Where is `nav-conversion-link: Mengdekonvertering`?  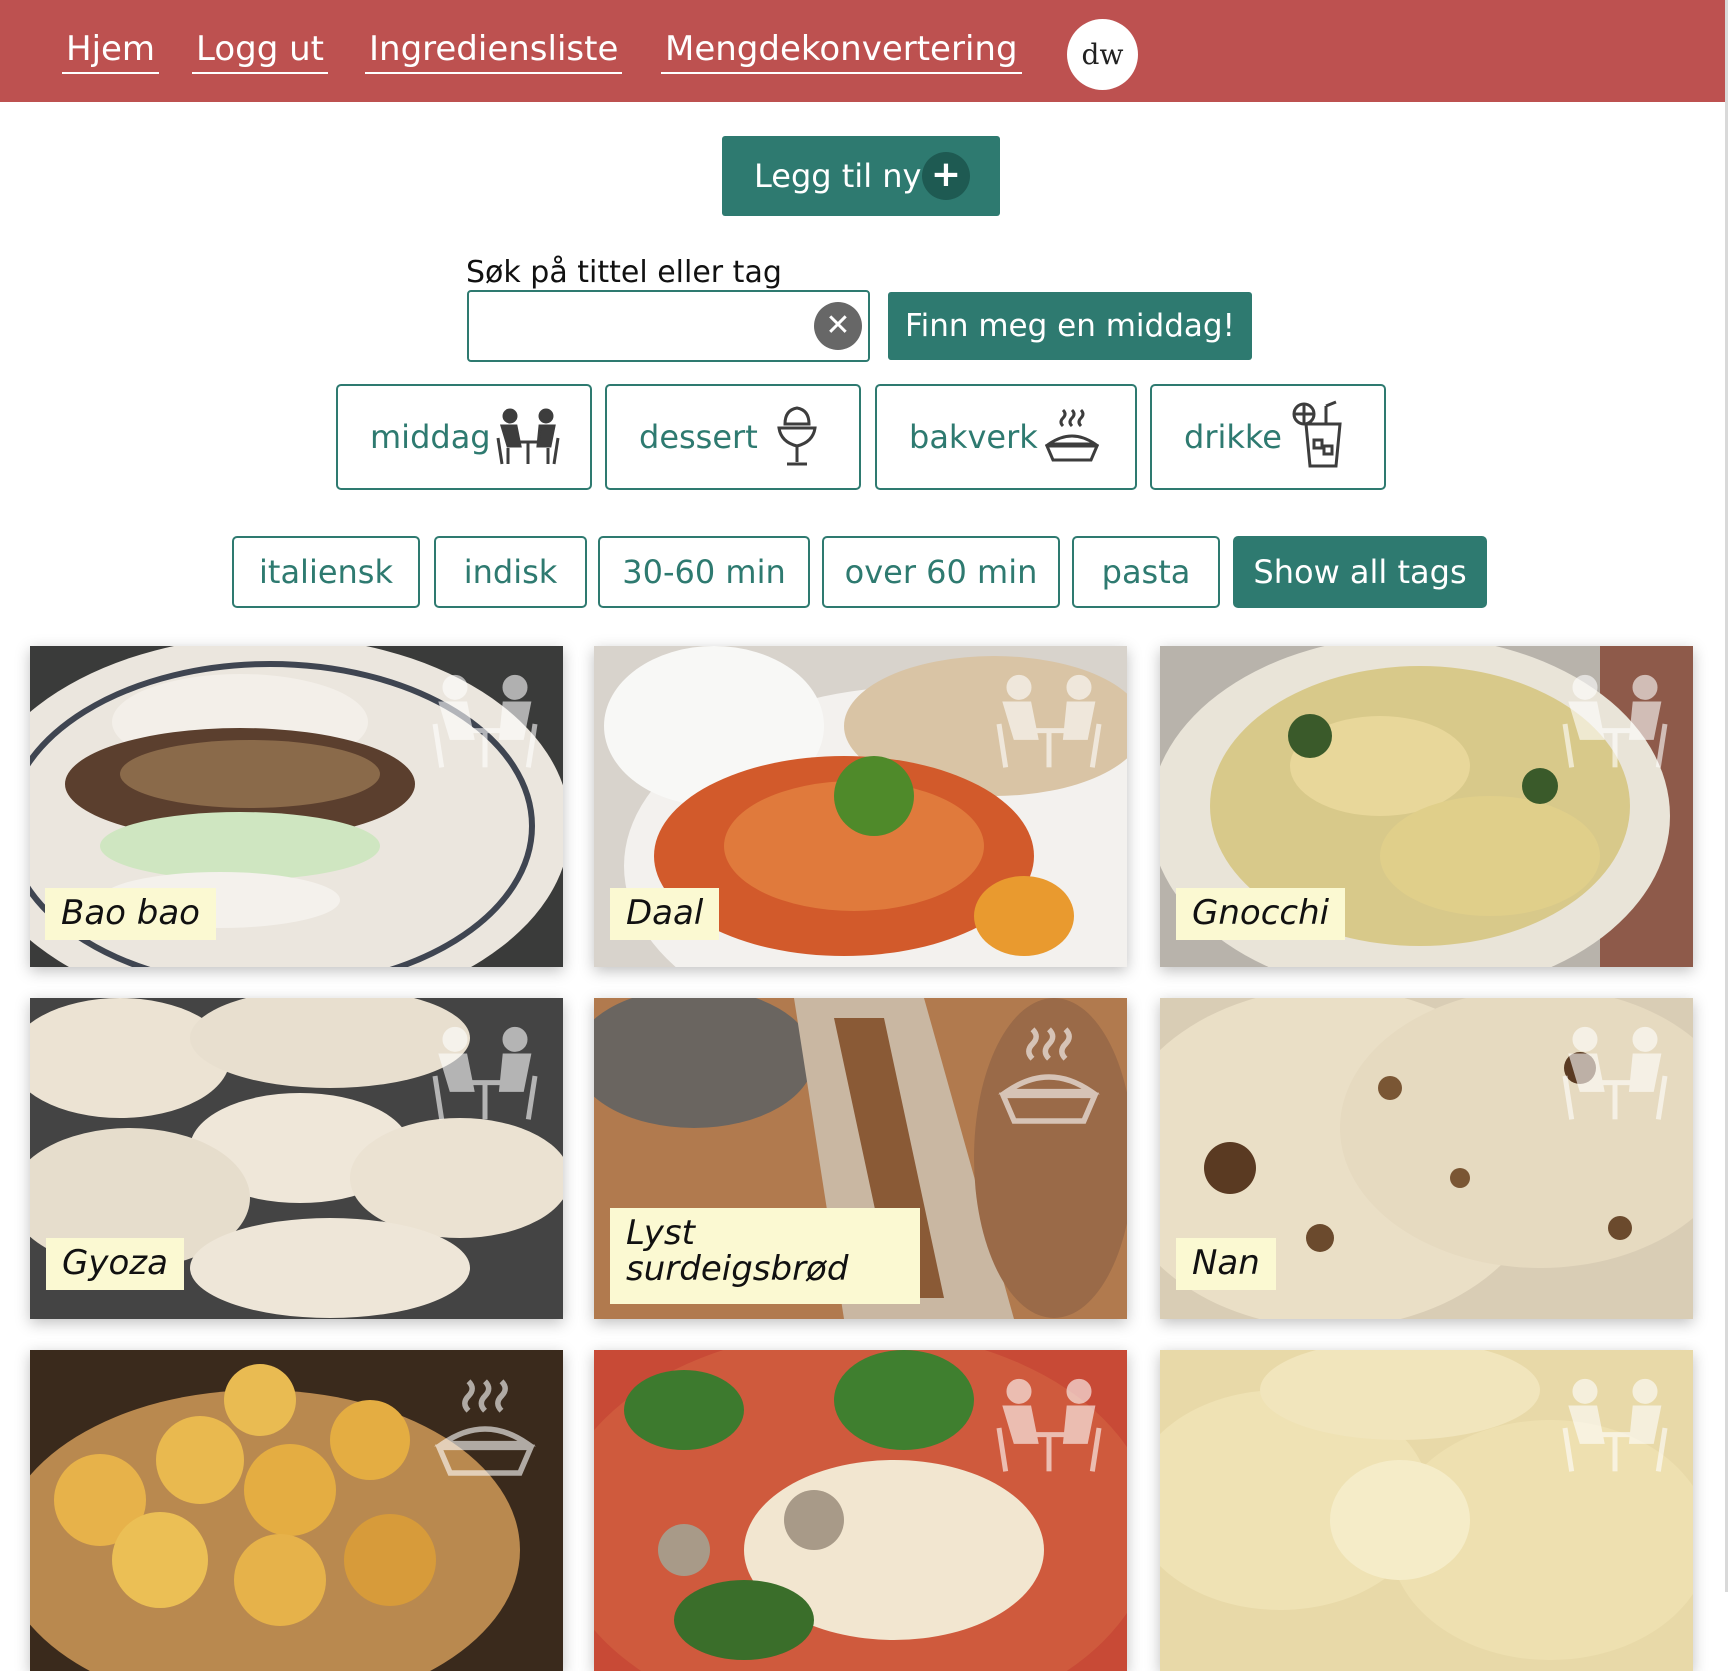 nav-conversion-link: Mengdekonvertering is located at coordinates (841, 51).